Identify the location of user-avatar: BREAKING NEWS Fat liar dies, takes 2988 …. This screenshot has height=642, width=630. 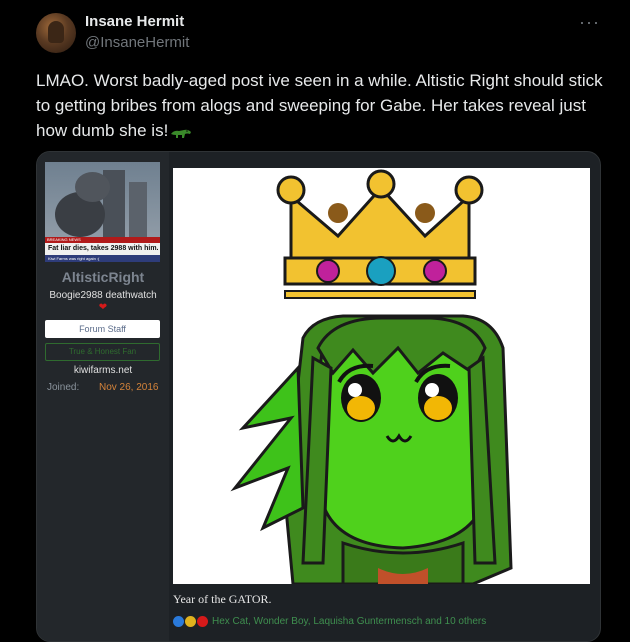
(102, 212).